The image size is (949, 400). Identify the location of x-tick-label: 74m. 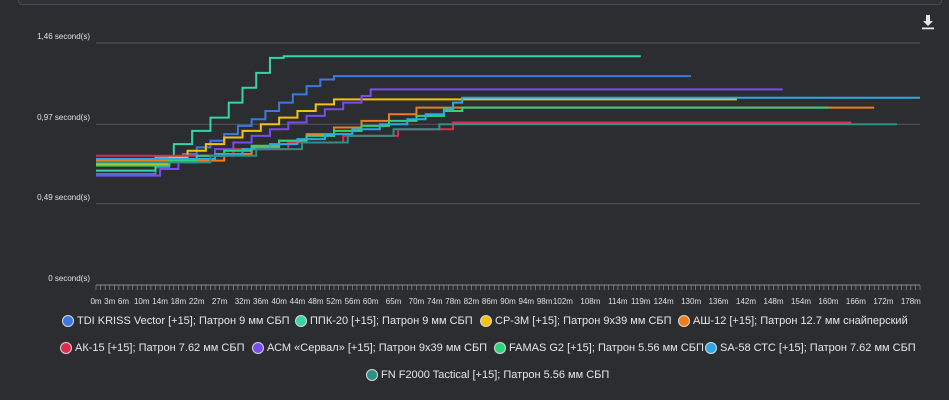
(435, 301).